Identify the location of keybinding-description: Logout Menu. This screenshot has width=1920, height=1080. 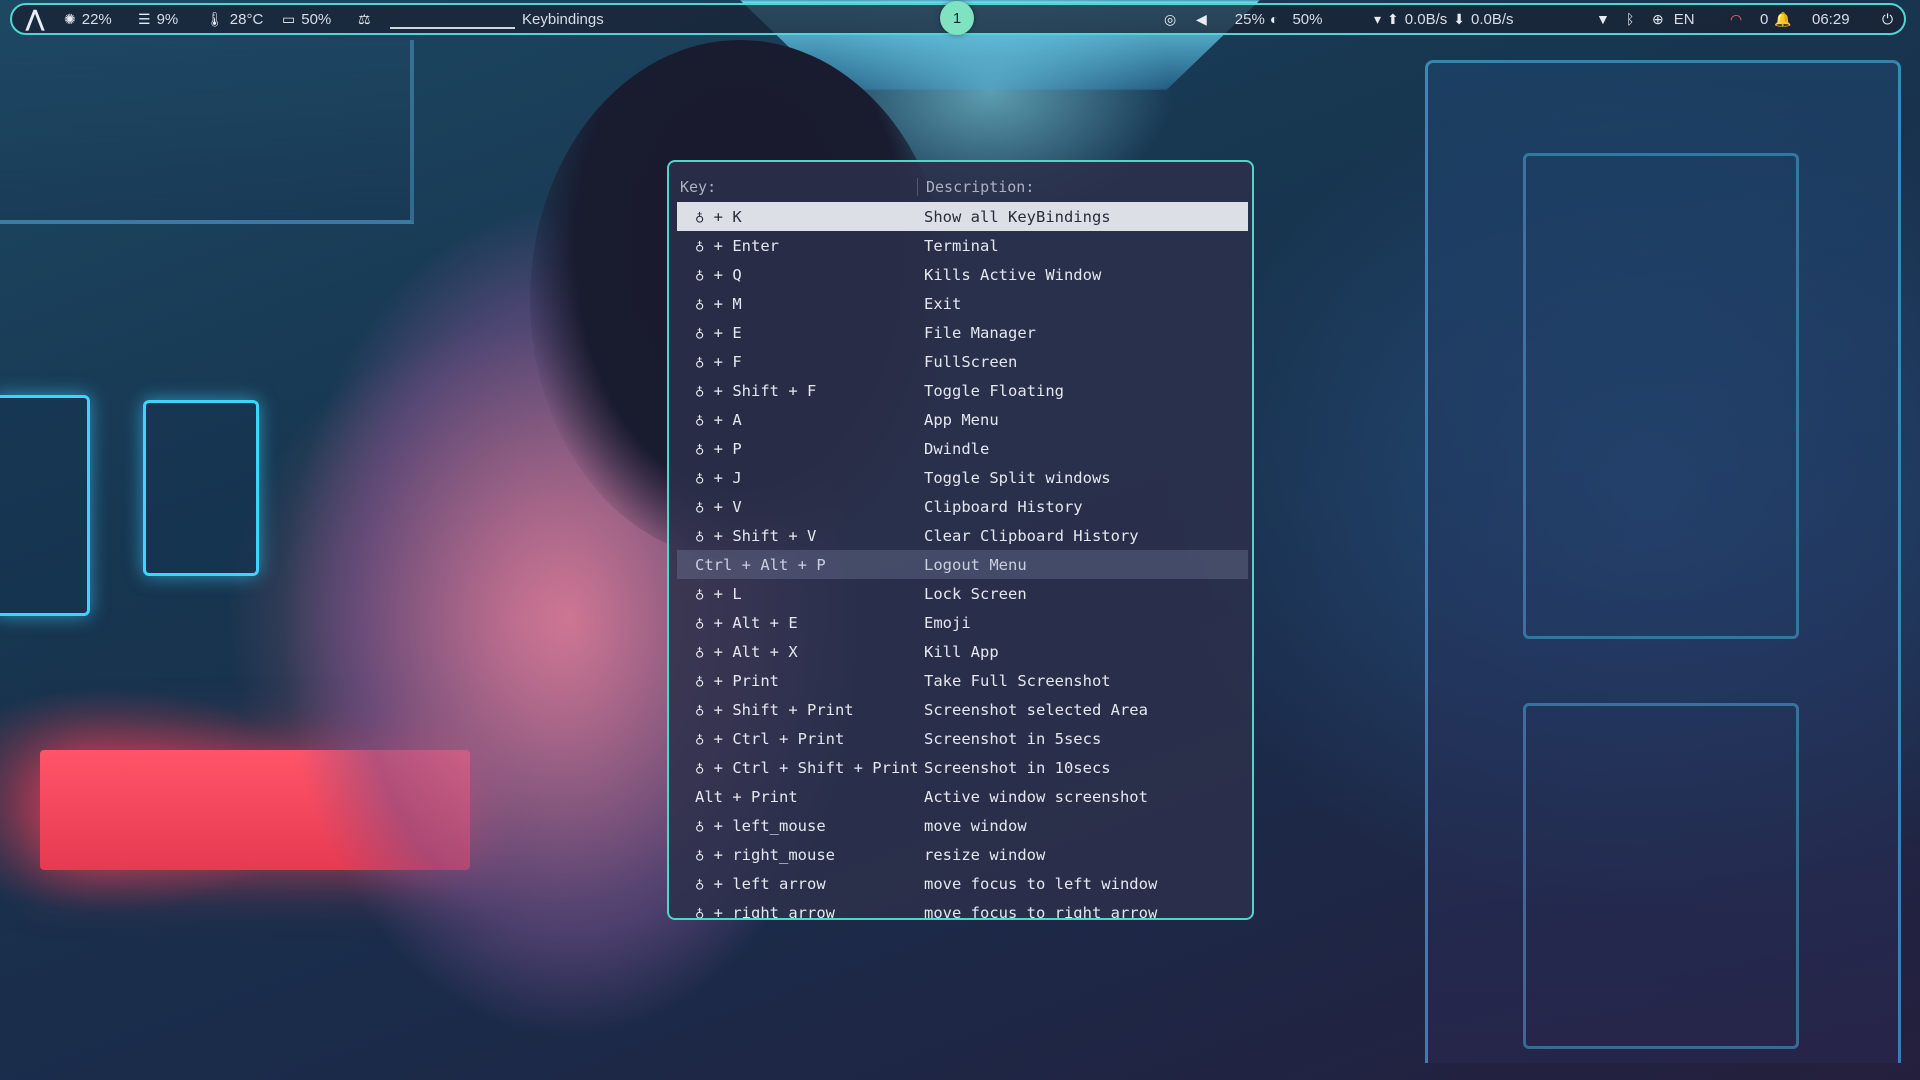
(975, 564).